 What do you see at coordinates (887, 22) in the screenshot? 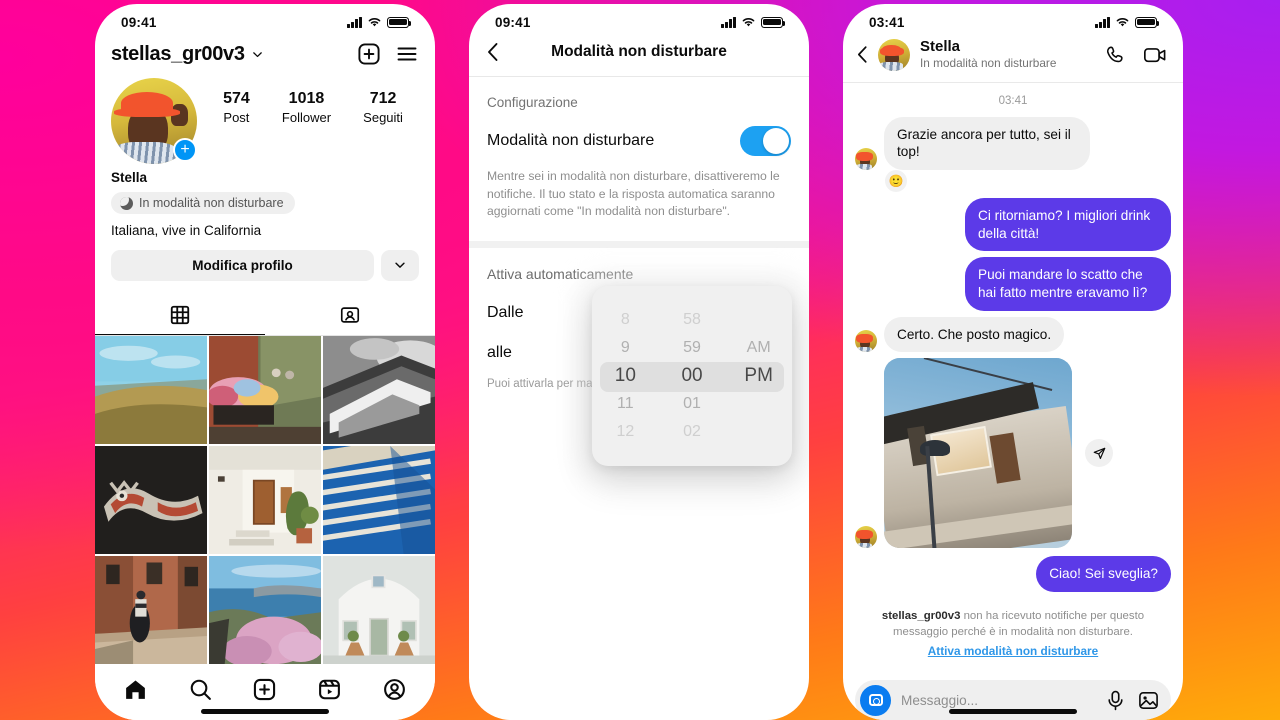
I see `status-time: 03:41` at bounding box center [887, 22].